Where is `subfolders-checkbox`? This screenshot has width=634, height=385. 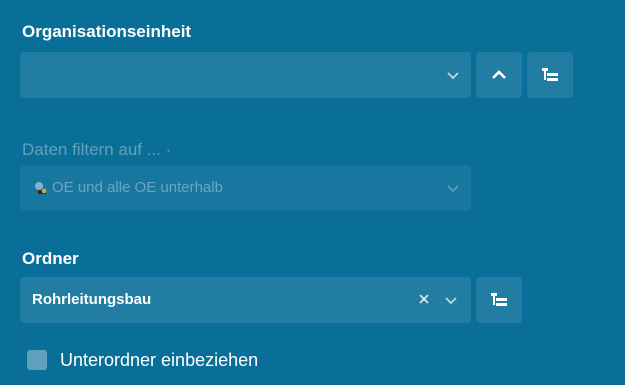
subfolders-checkbox is located at coordinates (37, 360).